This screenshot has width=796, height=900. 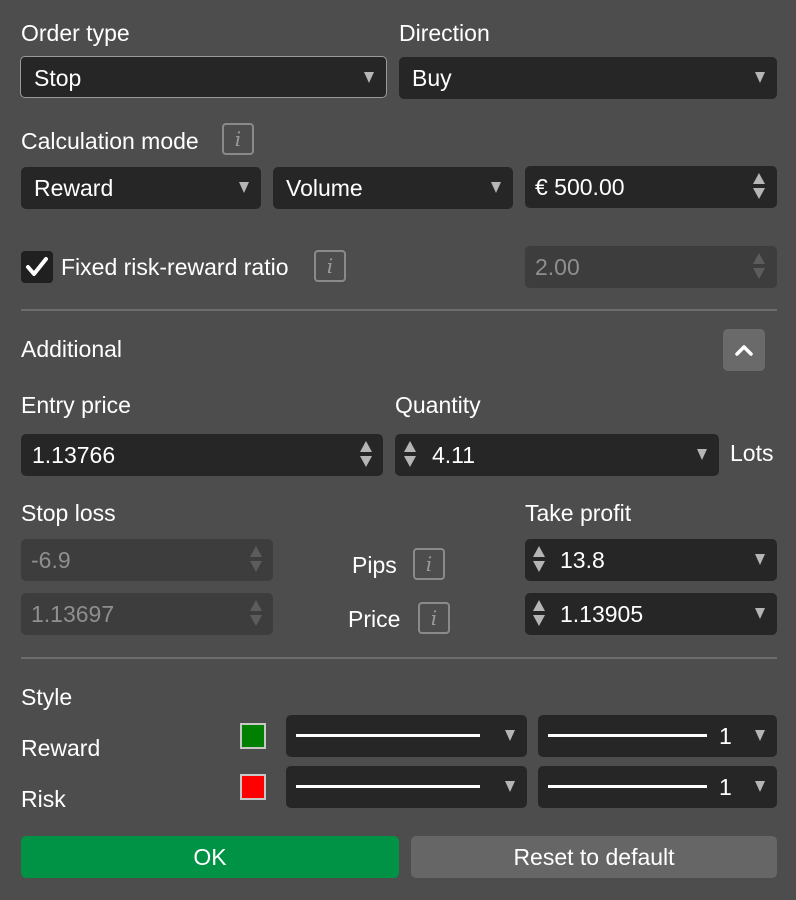 What do you see at coordinates (557, 267) in the screenshot?
I see `ratio-value: 2.00` at bounding box center [557, 267].